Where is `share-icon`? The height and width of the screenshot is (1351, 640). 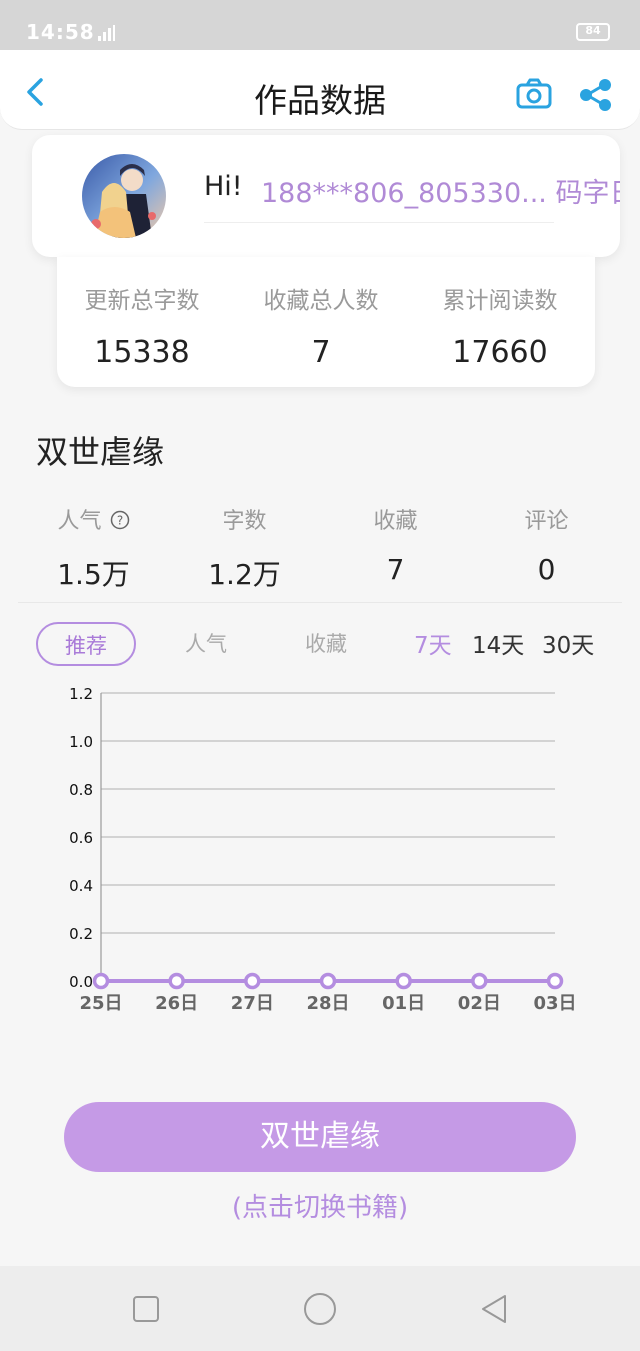
share-icon is located at coordinates (595, 95).